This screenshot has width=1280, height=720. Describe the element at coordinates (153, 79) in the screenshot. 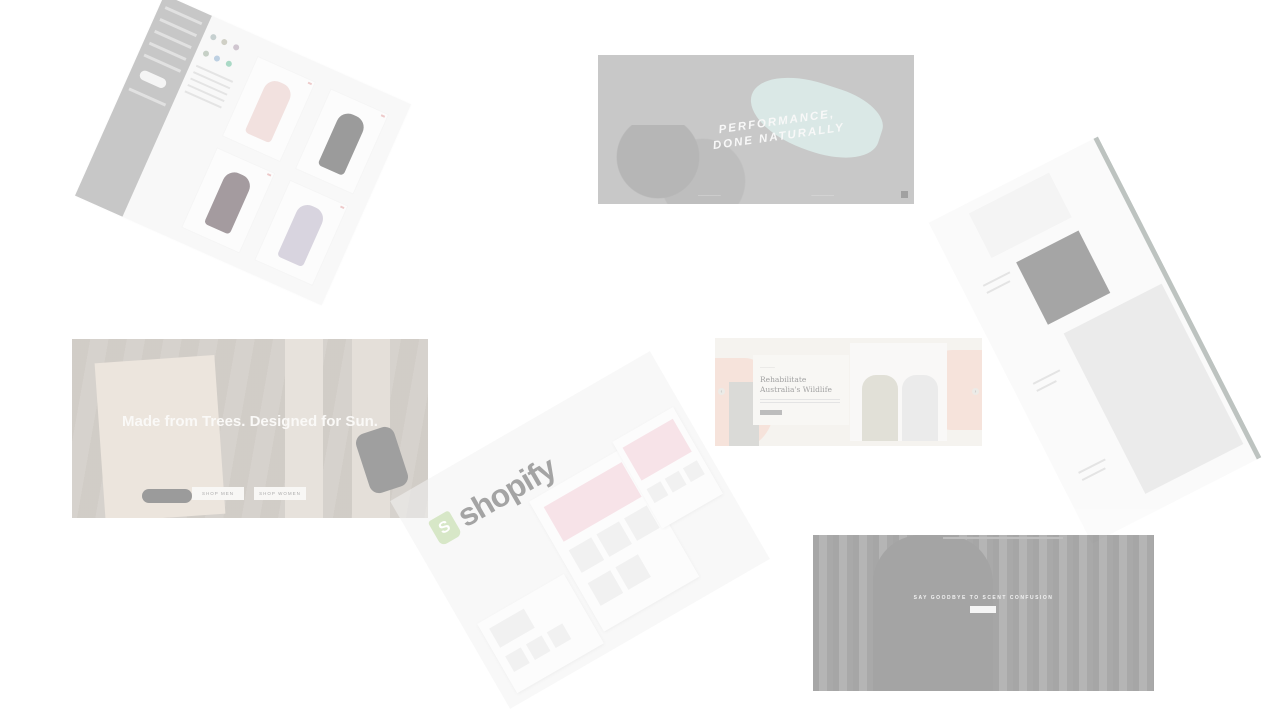

I see `sidebar-button` at that location.